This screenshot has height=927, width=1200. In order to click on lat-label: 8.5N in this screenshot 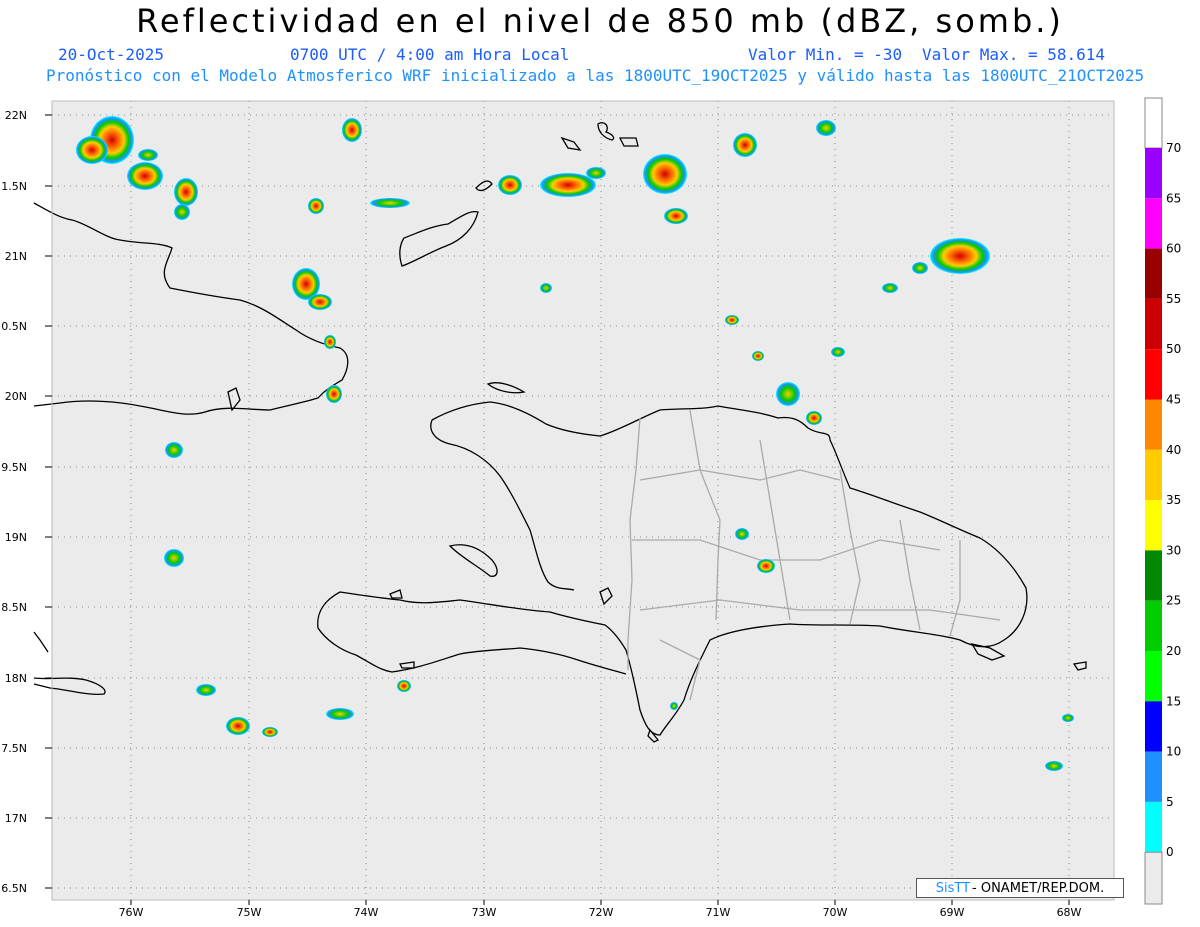, I will do `click(14, 607)`.